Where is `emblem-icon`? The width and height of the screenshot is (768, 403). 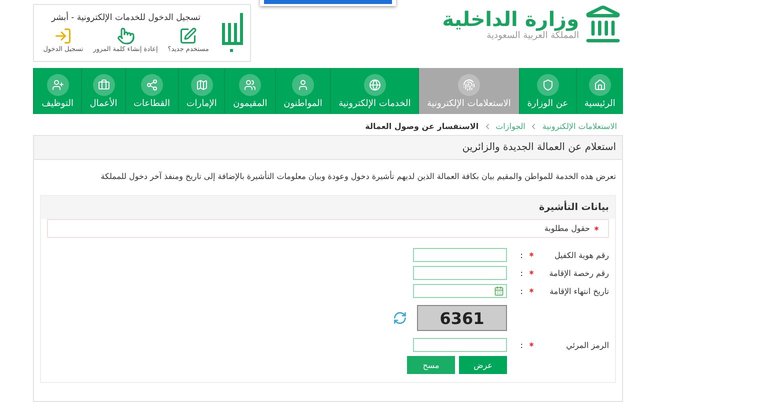 emblem-icon is located at coordinates (548, 84).